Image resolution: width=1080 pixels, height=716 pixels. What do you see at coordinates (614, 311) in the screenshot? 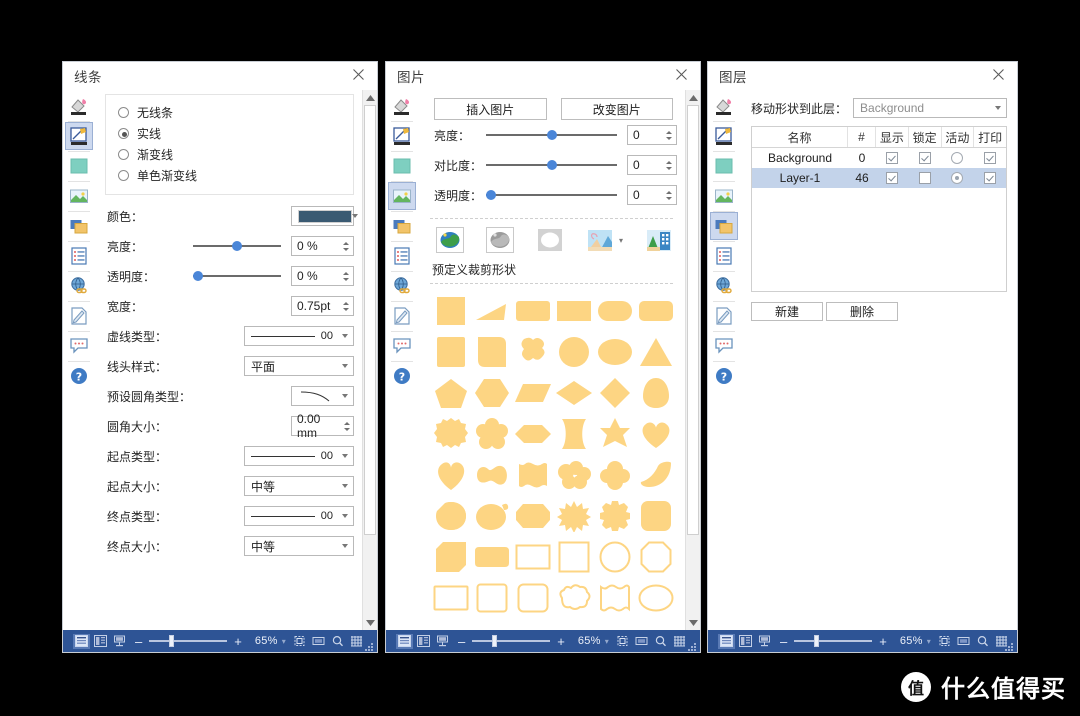
I see `shape-stadium` at bounding box center [614, 311].